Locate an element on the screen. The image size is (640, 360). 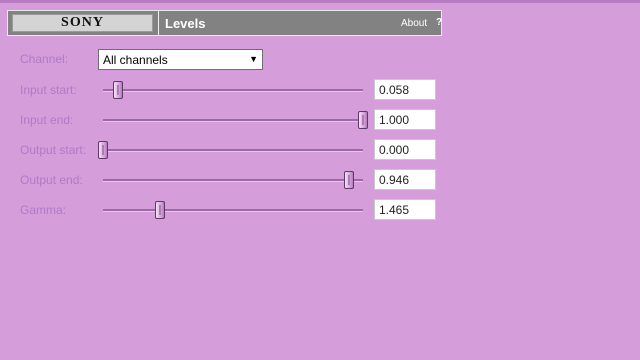
plugin-title: Levels is located at coordinates (185, 23).